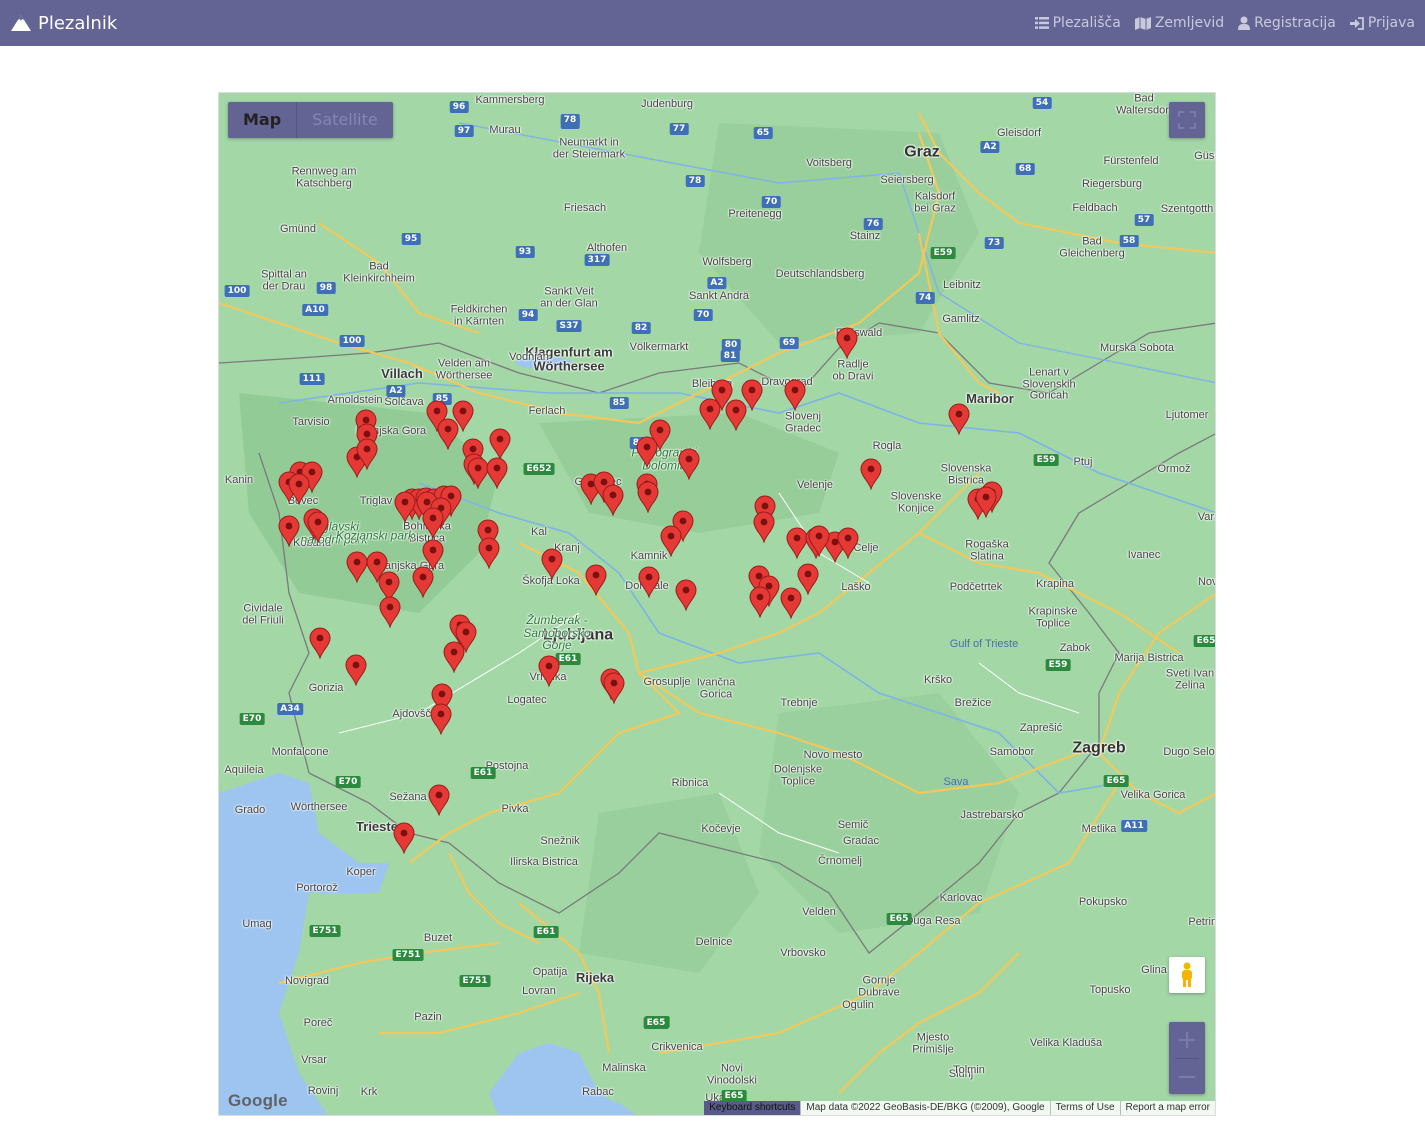  I want to click on map-label: Gamlitz, so click(961, 319).